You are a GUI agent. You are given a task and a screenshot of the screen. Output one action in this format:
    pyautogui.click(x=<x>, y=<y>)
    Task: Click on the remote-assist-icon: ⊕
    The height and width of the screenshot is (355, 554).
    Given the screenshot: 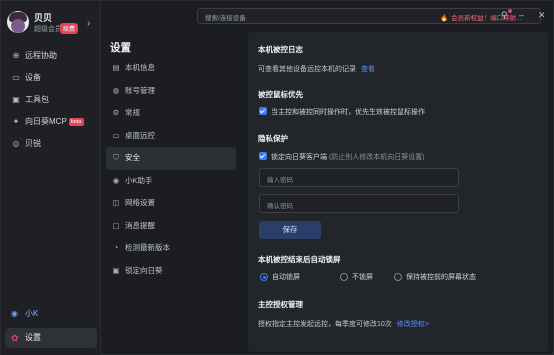 What is the action you would take?
    pyautogui.click(x=16, y=55)
    